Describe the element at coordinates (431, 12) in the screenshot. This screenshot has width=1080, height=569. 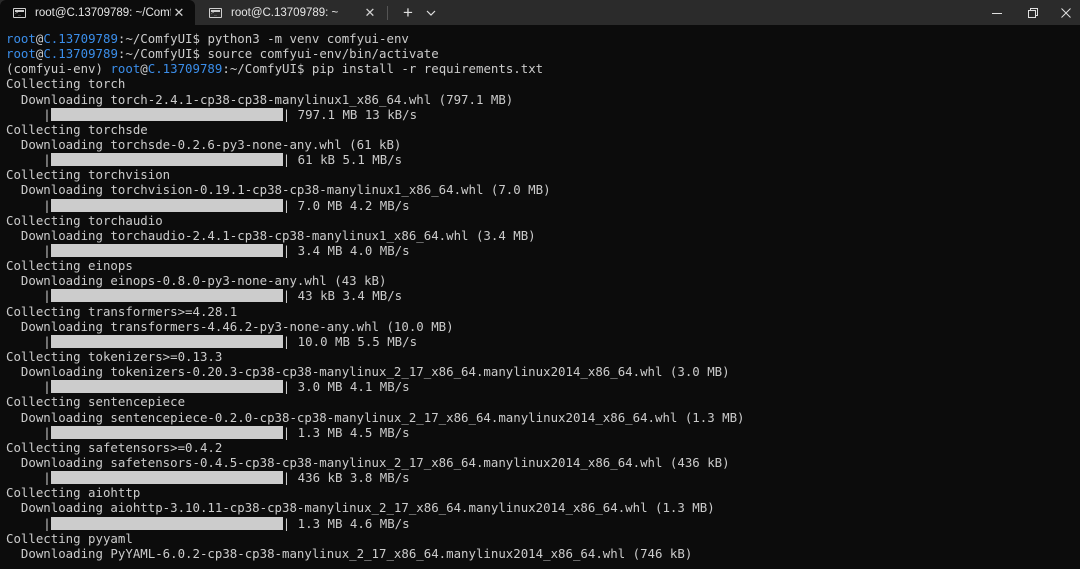
I see `chevron-down-icon` at that location.